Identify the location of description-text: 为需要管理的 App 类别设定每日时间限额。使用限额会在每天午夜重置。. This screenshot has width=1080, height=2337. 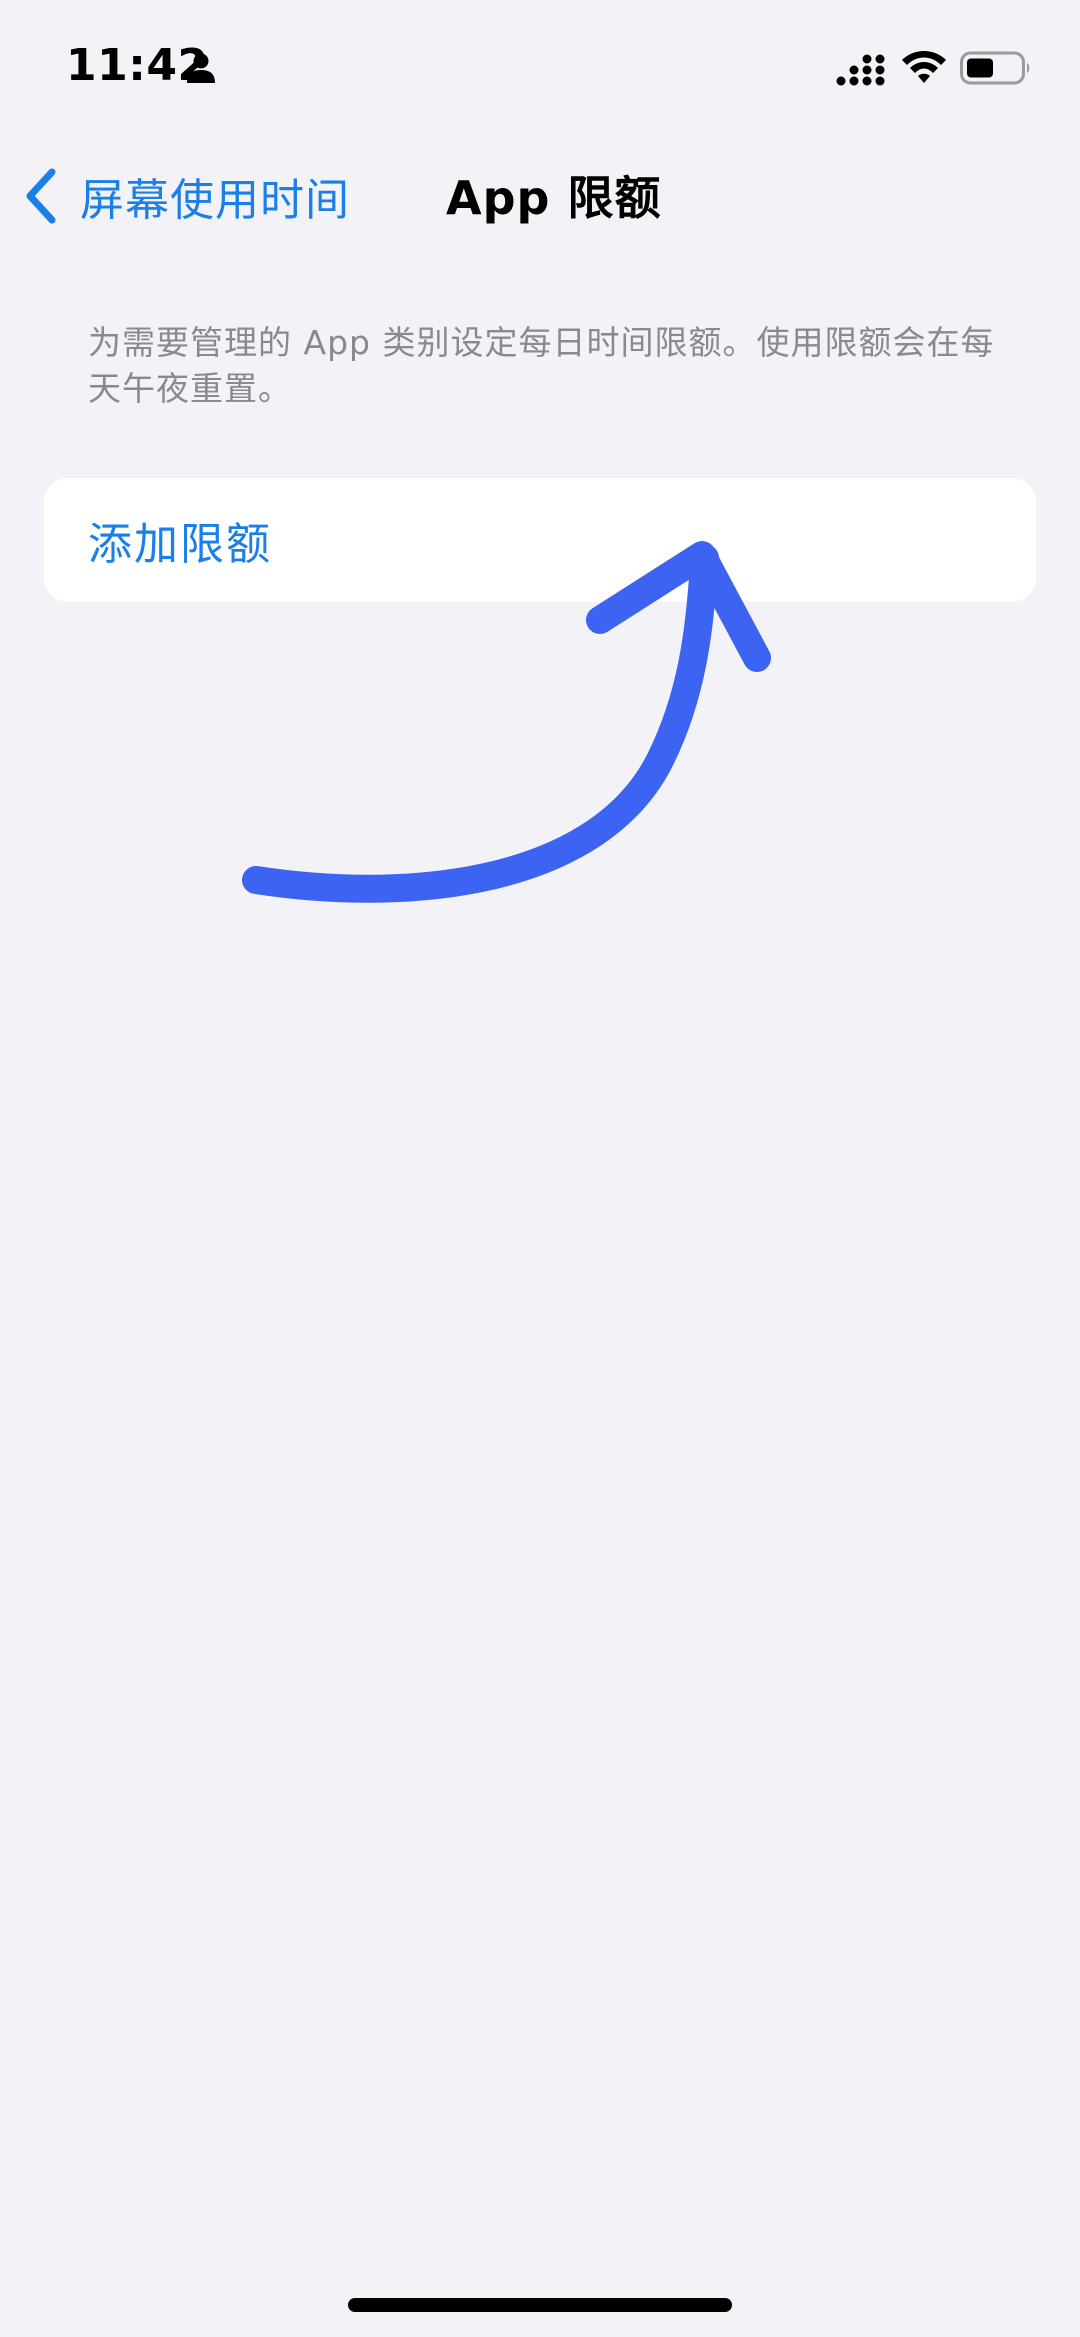
(541, 365).